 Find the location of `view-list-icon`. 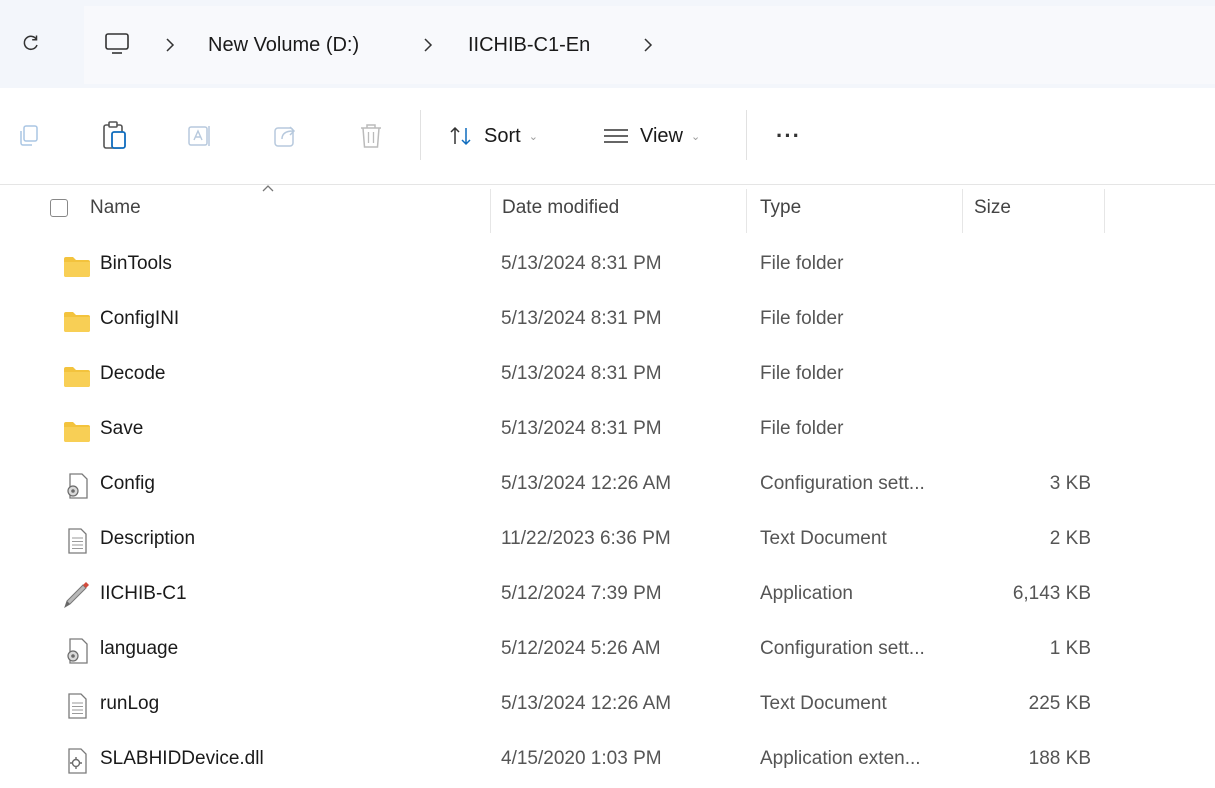

view-list-icon is located at coordinates (616, 136).